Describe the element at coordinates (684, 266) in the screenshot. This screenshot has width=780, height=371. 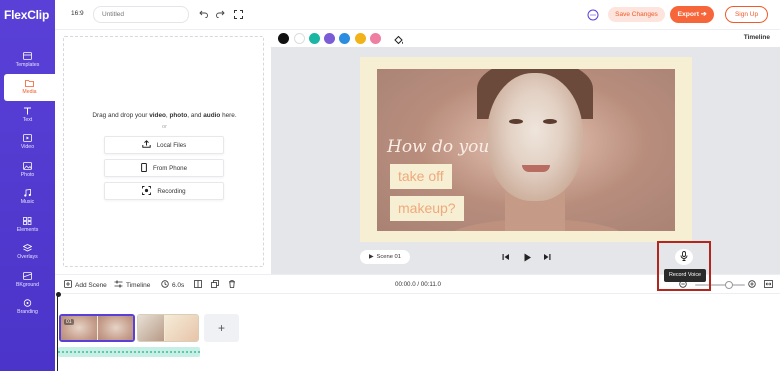
I see `highlight-box` at that location.